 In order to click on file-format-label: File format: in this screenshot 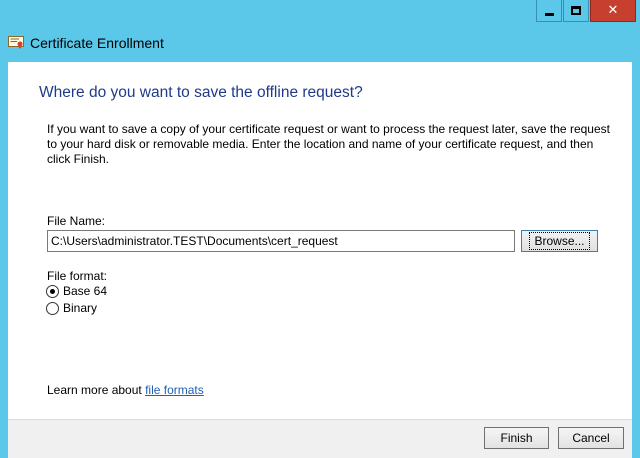, I will do `click(77, 276)`.